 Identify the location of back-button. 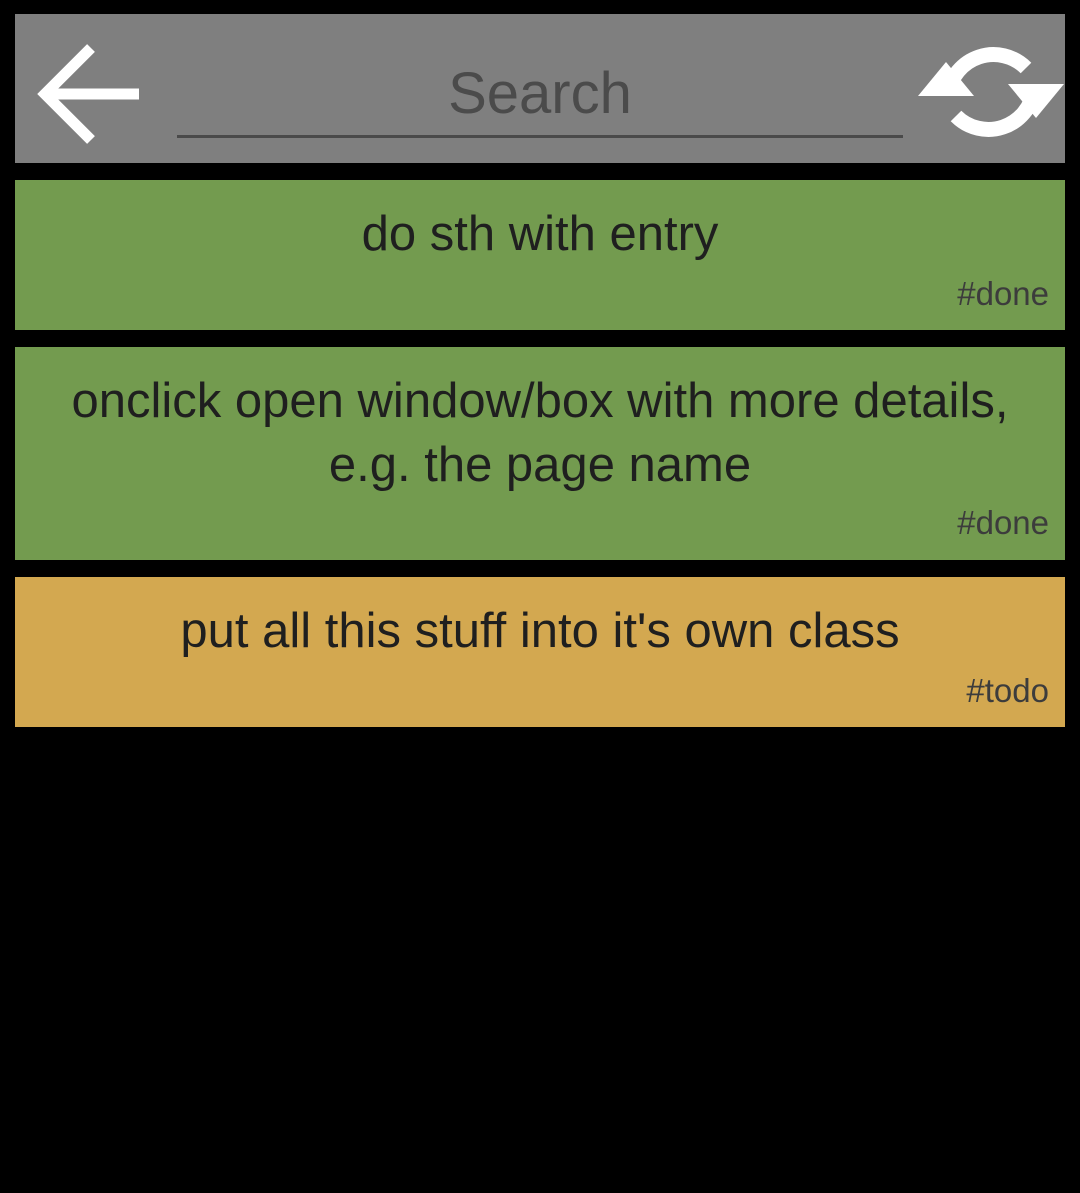
(91, 94).